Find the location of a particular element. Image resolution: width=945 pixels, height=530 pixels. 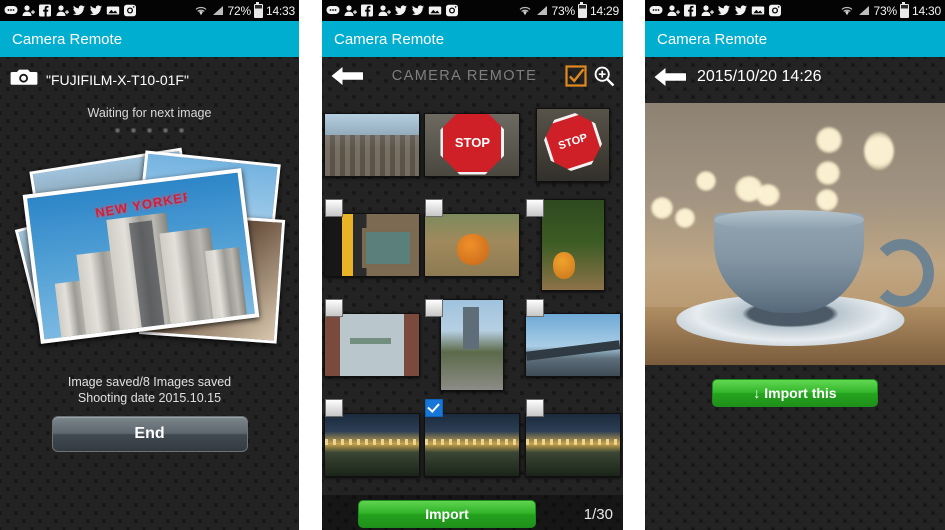

grid-title: CAMERA REMOTE is located at coordinates (464, 76).